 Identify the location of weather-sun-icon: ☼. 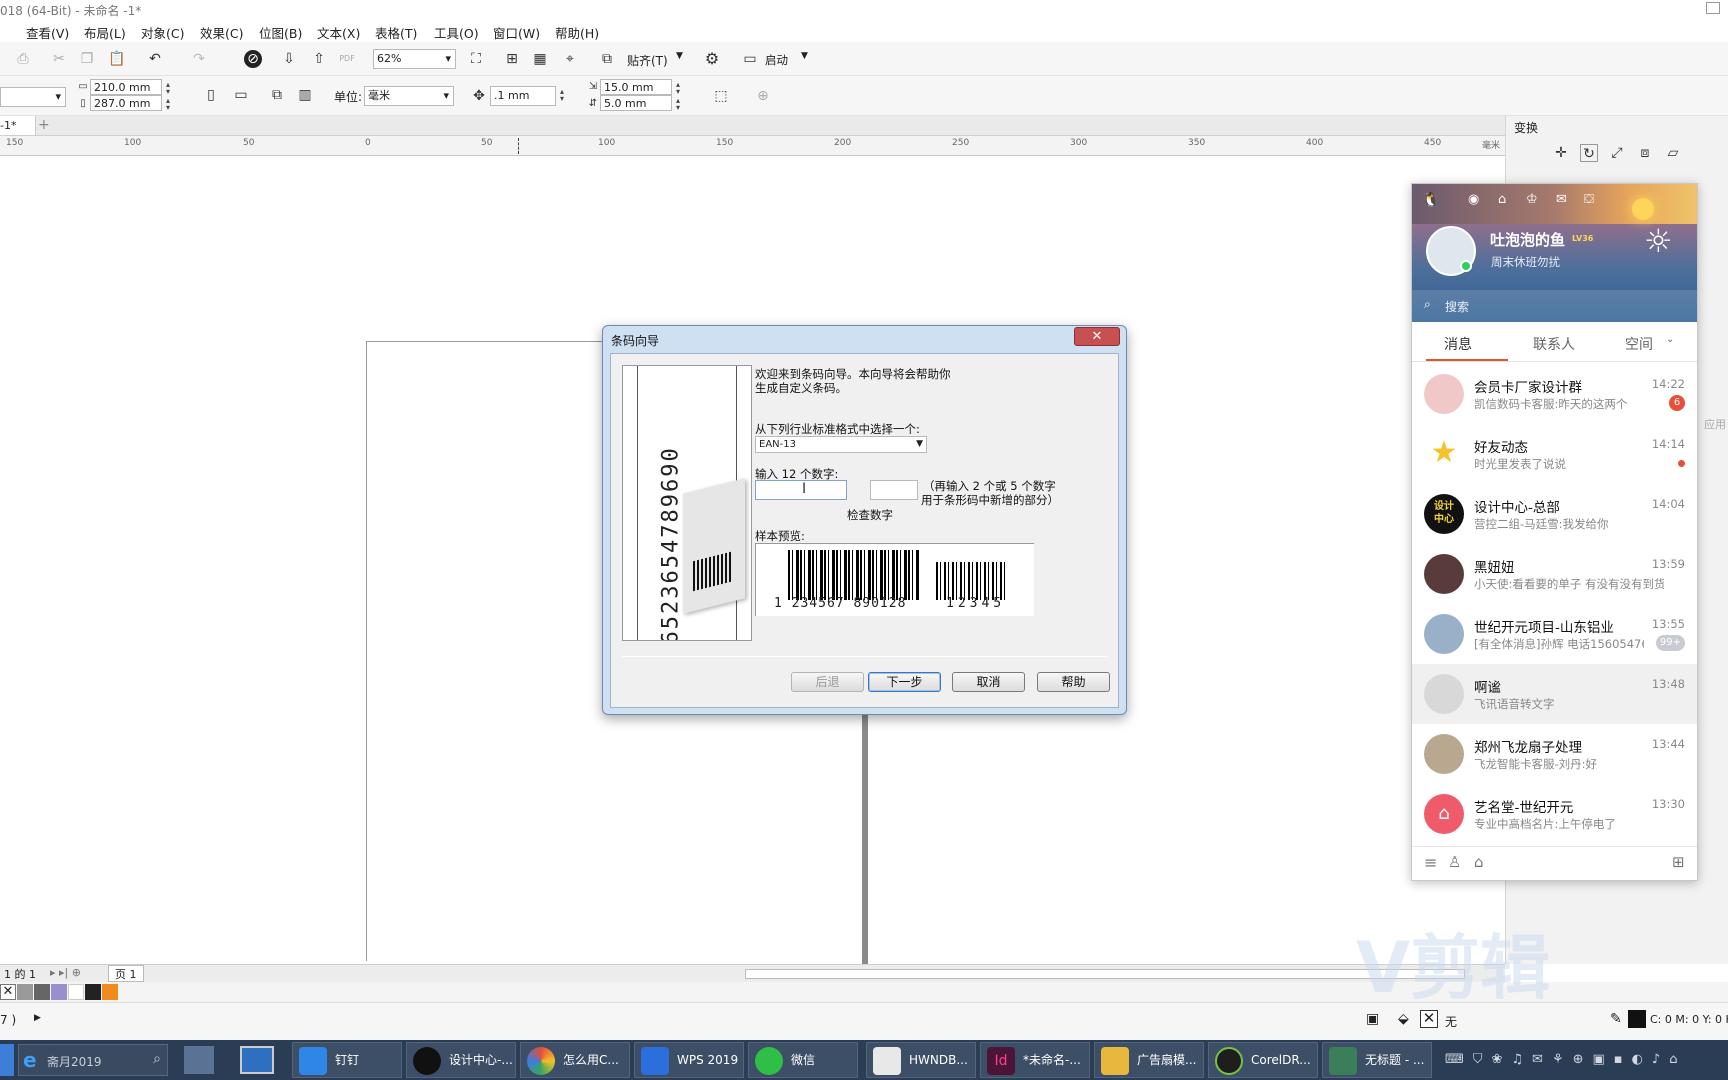
(1658, 241).